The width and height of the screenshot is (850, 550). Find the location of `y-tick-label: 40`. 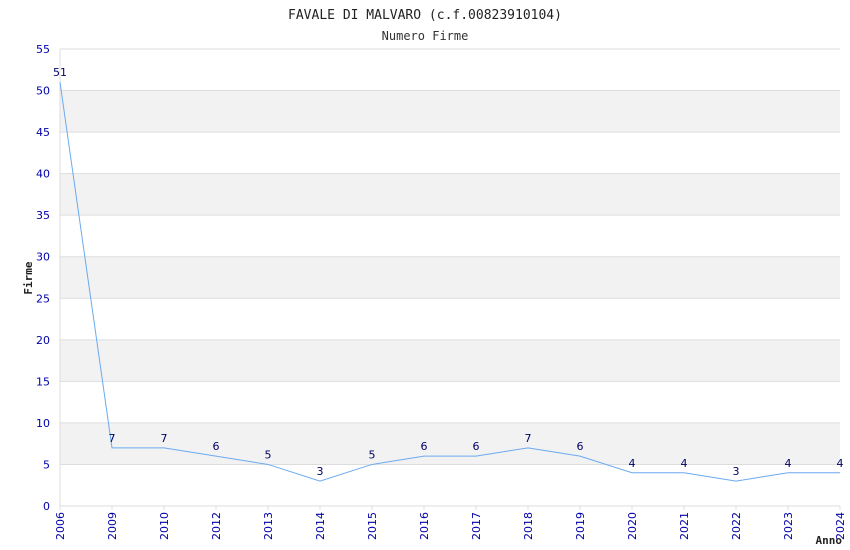

y-tick-label: 40 is located at coordinates (43, 174).